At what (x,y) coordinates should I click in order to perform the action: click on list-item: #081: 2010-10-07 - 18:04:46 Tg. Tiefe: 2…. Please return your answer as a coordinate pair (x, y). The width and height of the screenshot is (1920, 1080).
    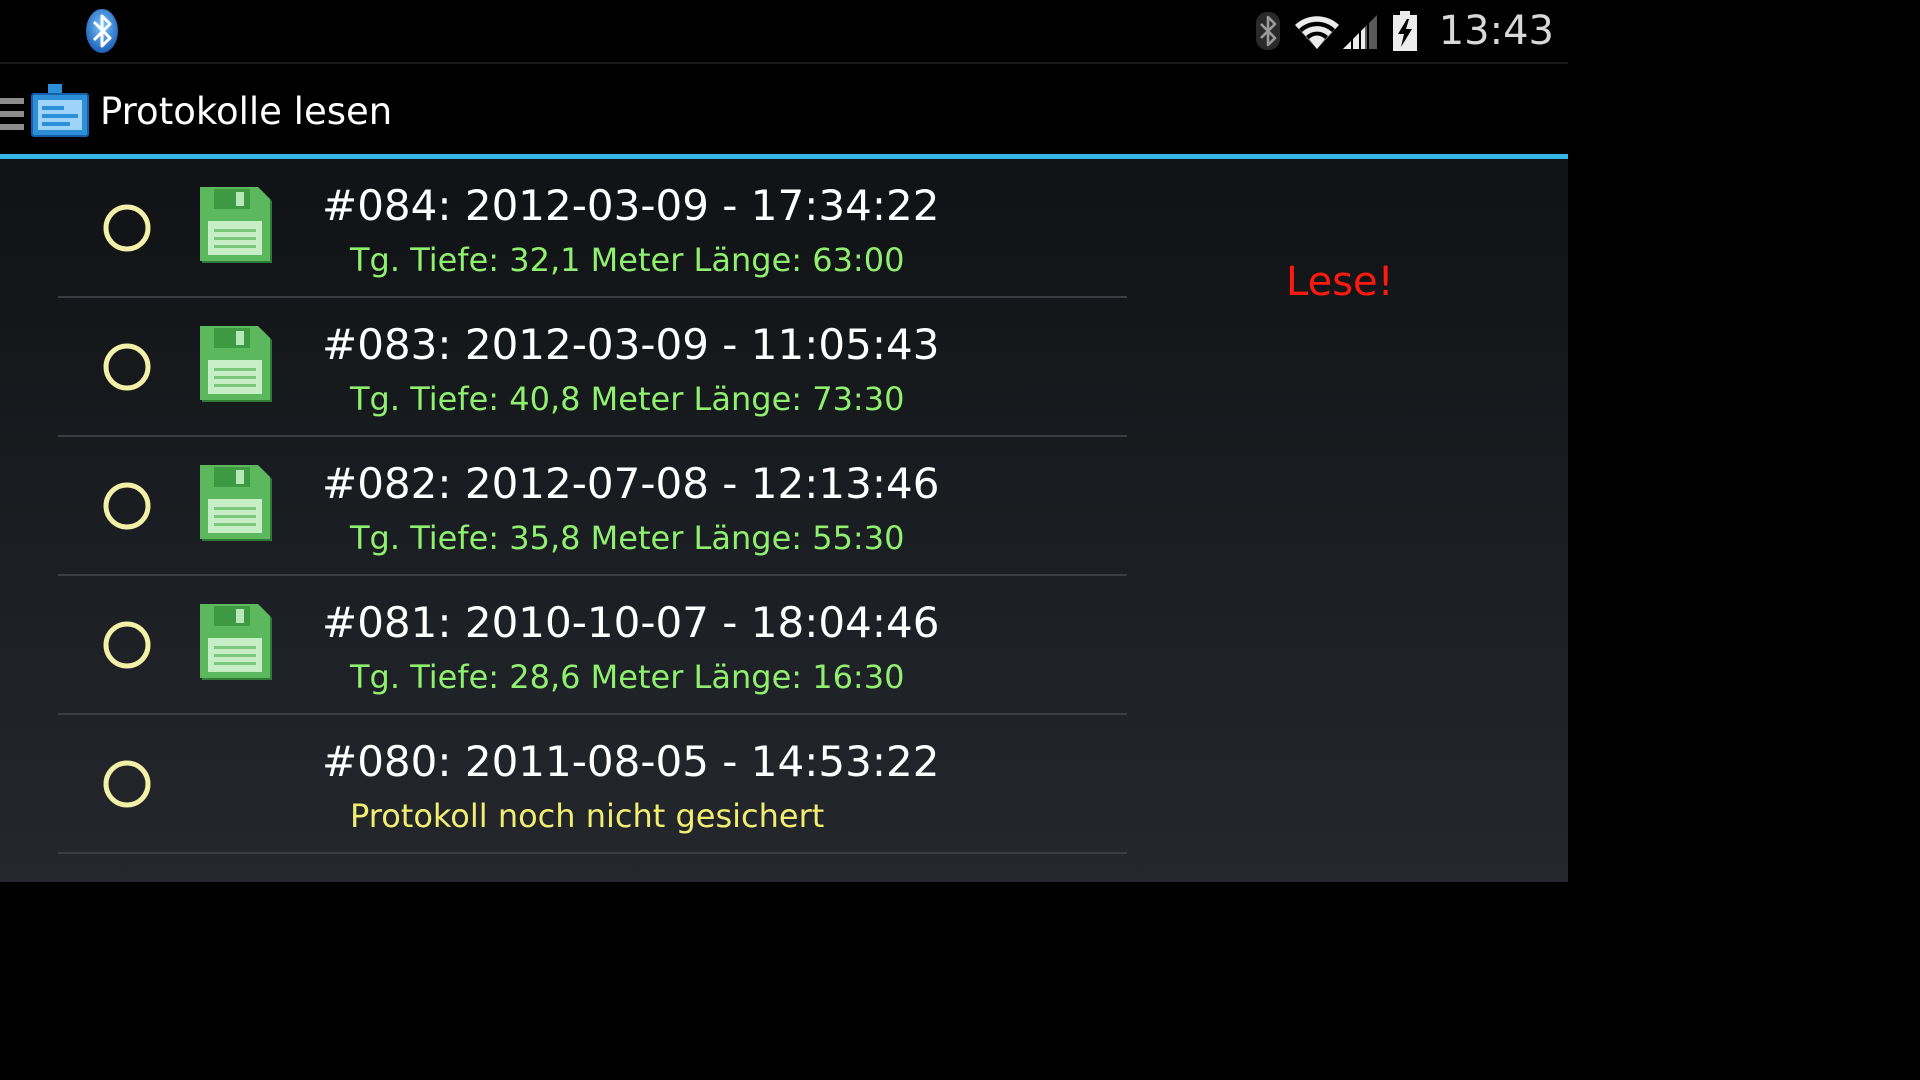
    Looking at the image, I should click on (592, 645).